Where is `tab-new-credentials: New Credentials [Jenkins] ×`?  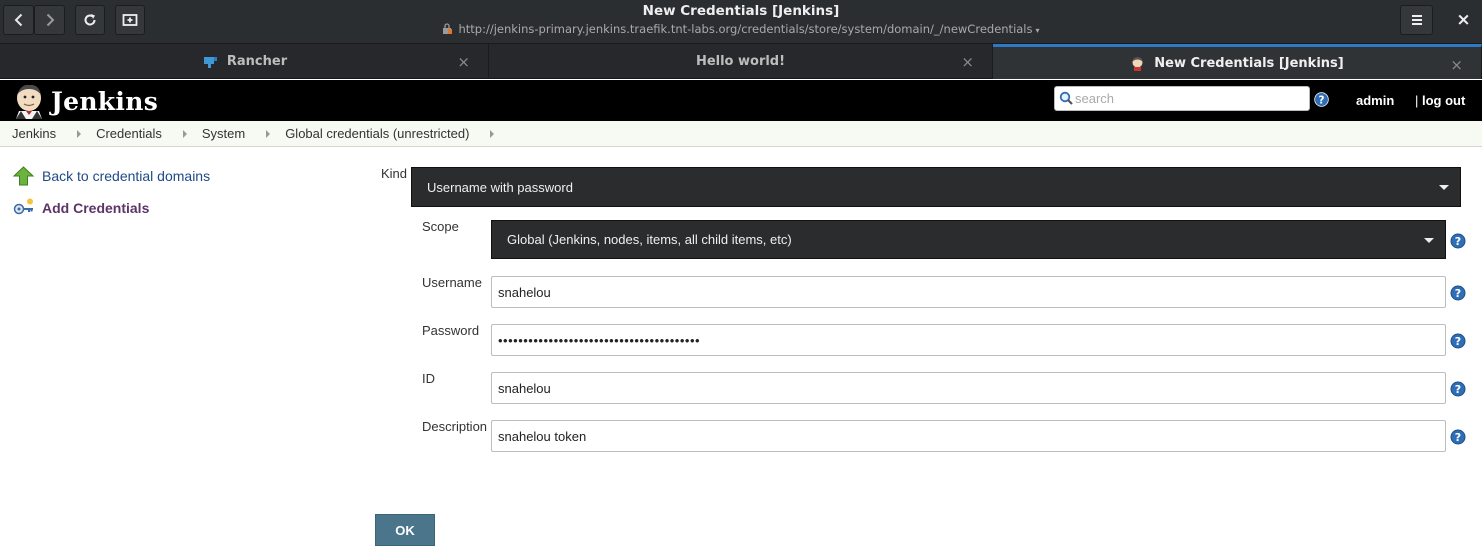
tab-new-credentials: New Credentials [Jenkins] × is located at coordinates (1237, 61).